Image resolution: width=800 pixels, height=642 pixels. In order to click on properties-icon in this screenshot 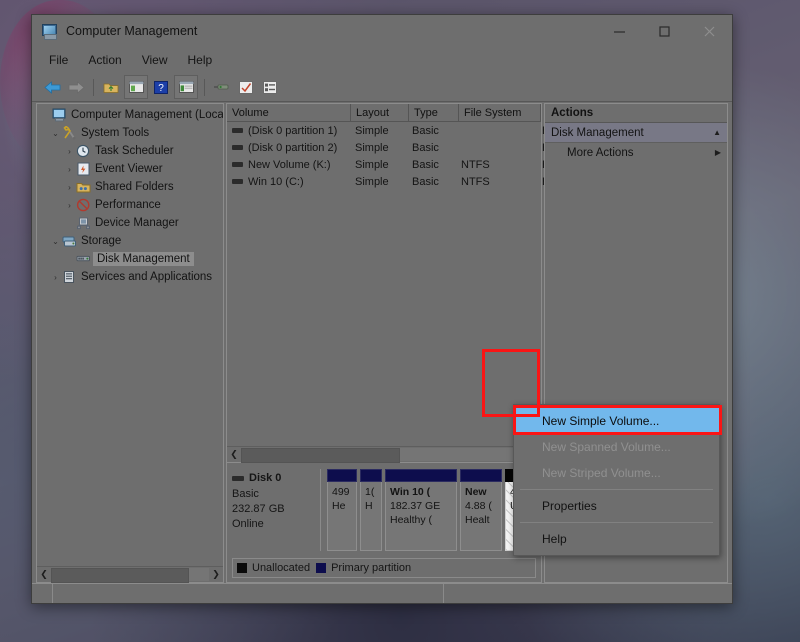, I will do `click(246, 87)`.